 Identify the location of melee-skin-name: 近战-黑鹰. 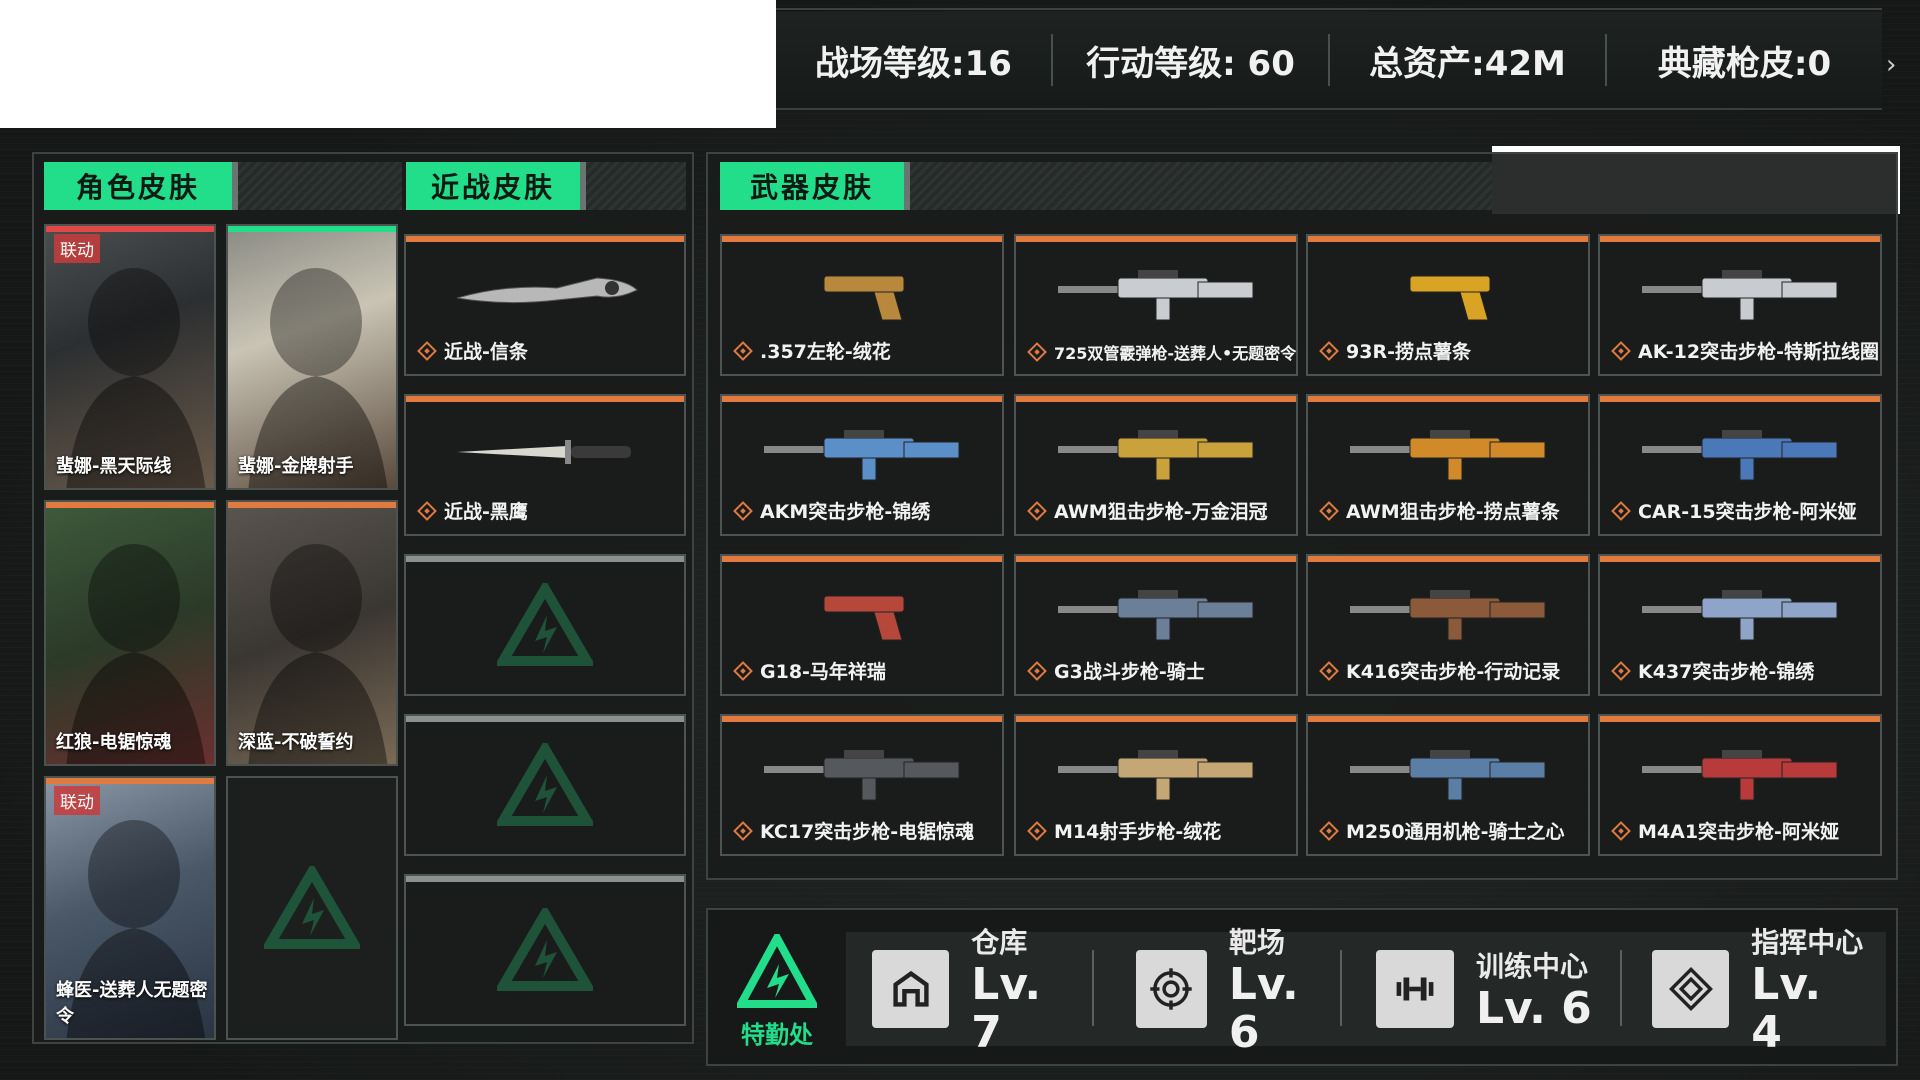
(486, 512).